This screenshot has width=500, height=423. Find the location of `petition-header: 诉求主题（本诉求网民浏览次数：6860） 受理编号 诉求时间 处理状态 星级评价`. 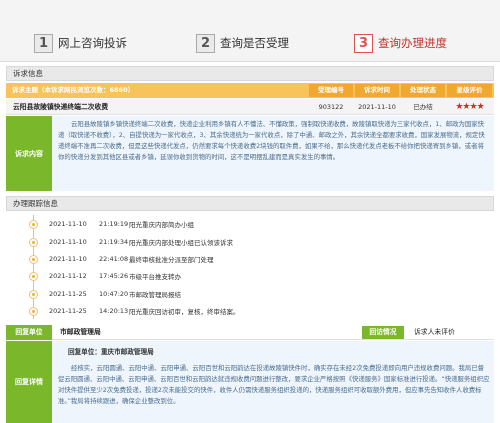

petition-header: 诉求主题（本诉求网民浏览次数：6860） 受理编号 诉求时间 处理状态 星级评价 is located at coordinates (250, 90).